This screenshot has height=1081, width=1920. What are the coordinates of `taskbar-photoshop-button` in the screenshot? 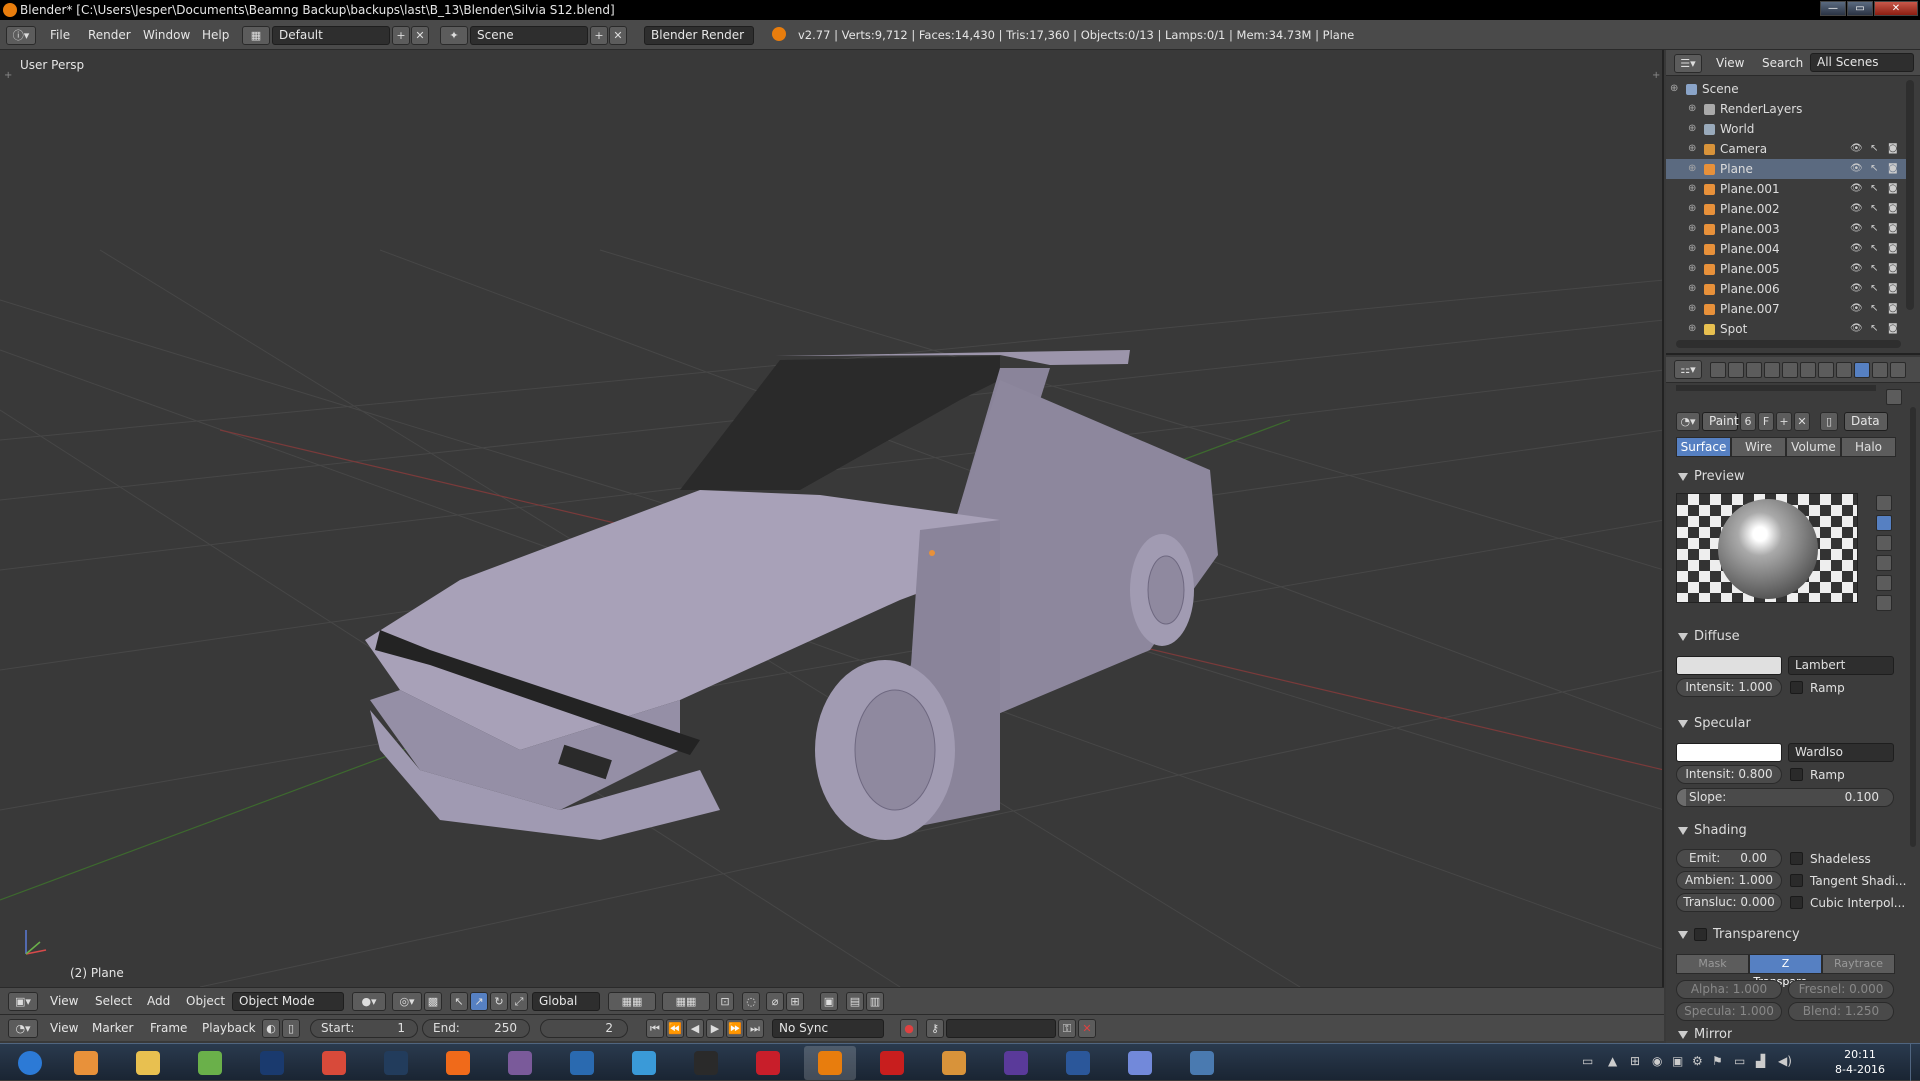 It's located at (272, 1063).